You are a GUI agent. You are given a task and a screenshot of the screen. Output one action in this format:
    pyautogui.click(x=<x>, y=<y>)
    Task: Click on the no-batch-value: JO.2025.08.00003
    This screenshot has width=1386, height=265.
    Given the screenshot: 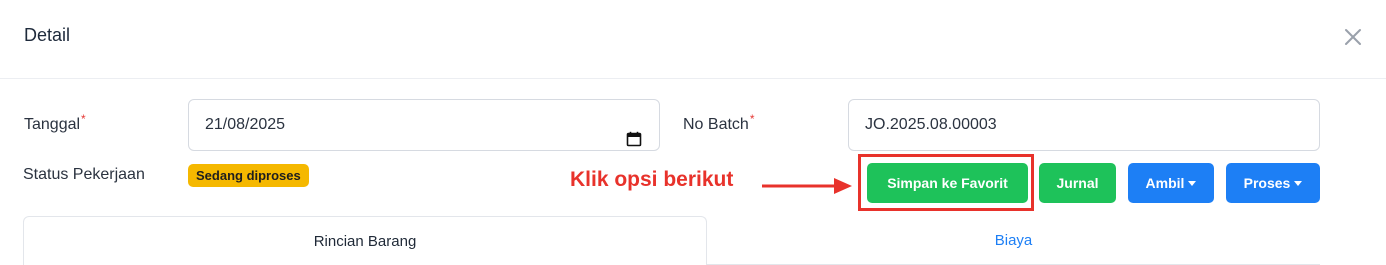 What is the action you would take?
    pyautogui.click(x=931, y=124)
    